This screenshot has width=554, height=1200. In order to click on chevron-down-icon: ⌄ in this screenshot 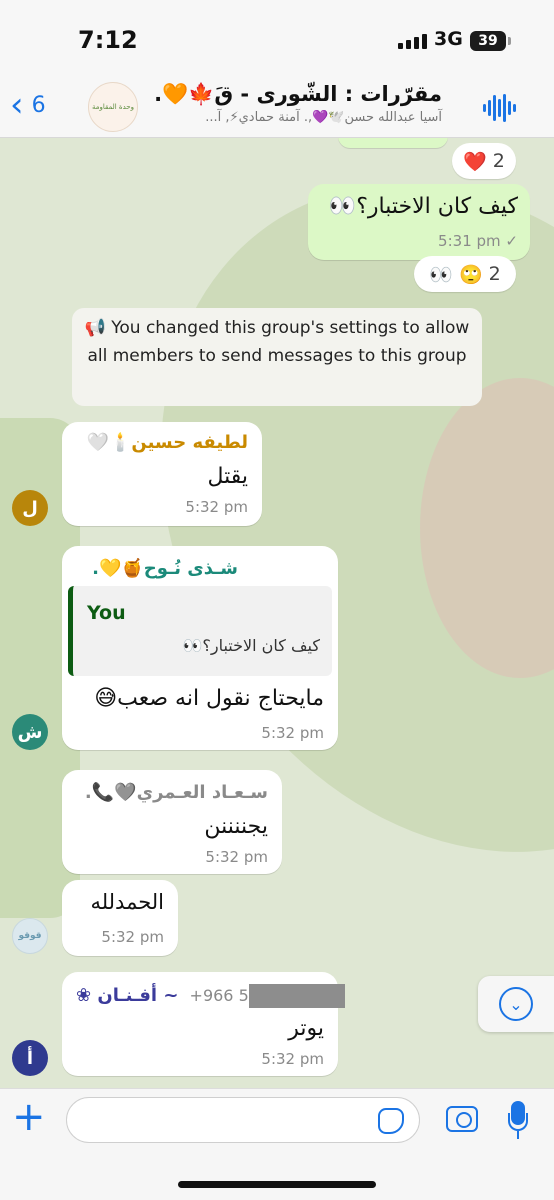, I will do `click(516, 1004)`.